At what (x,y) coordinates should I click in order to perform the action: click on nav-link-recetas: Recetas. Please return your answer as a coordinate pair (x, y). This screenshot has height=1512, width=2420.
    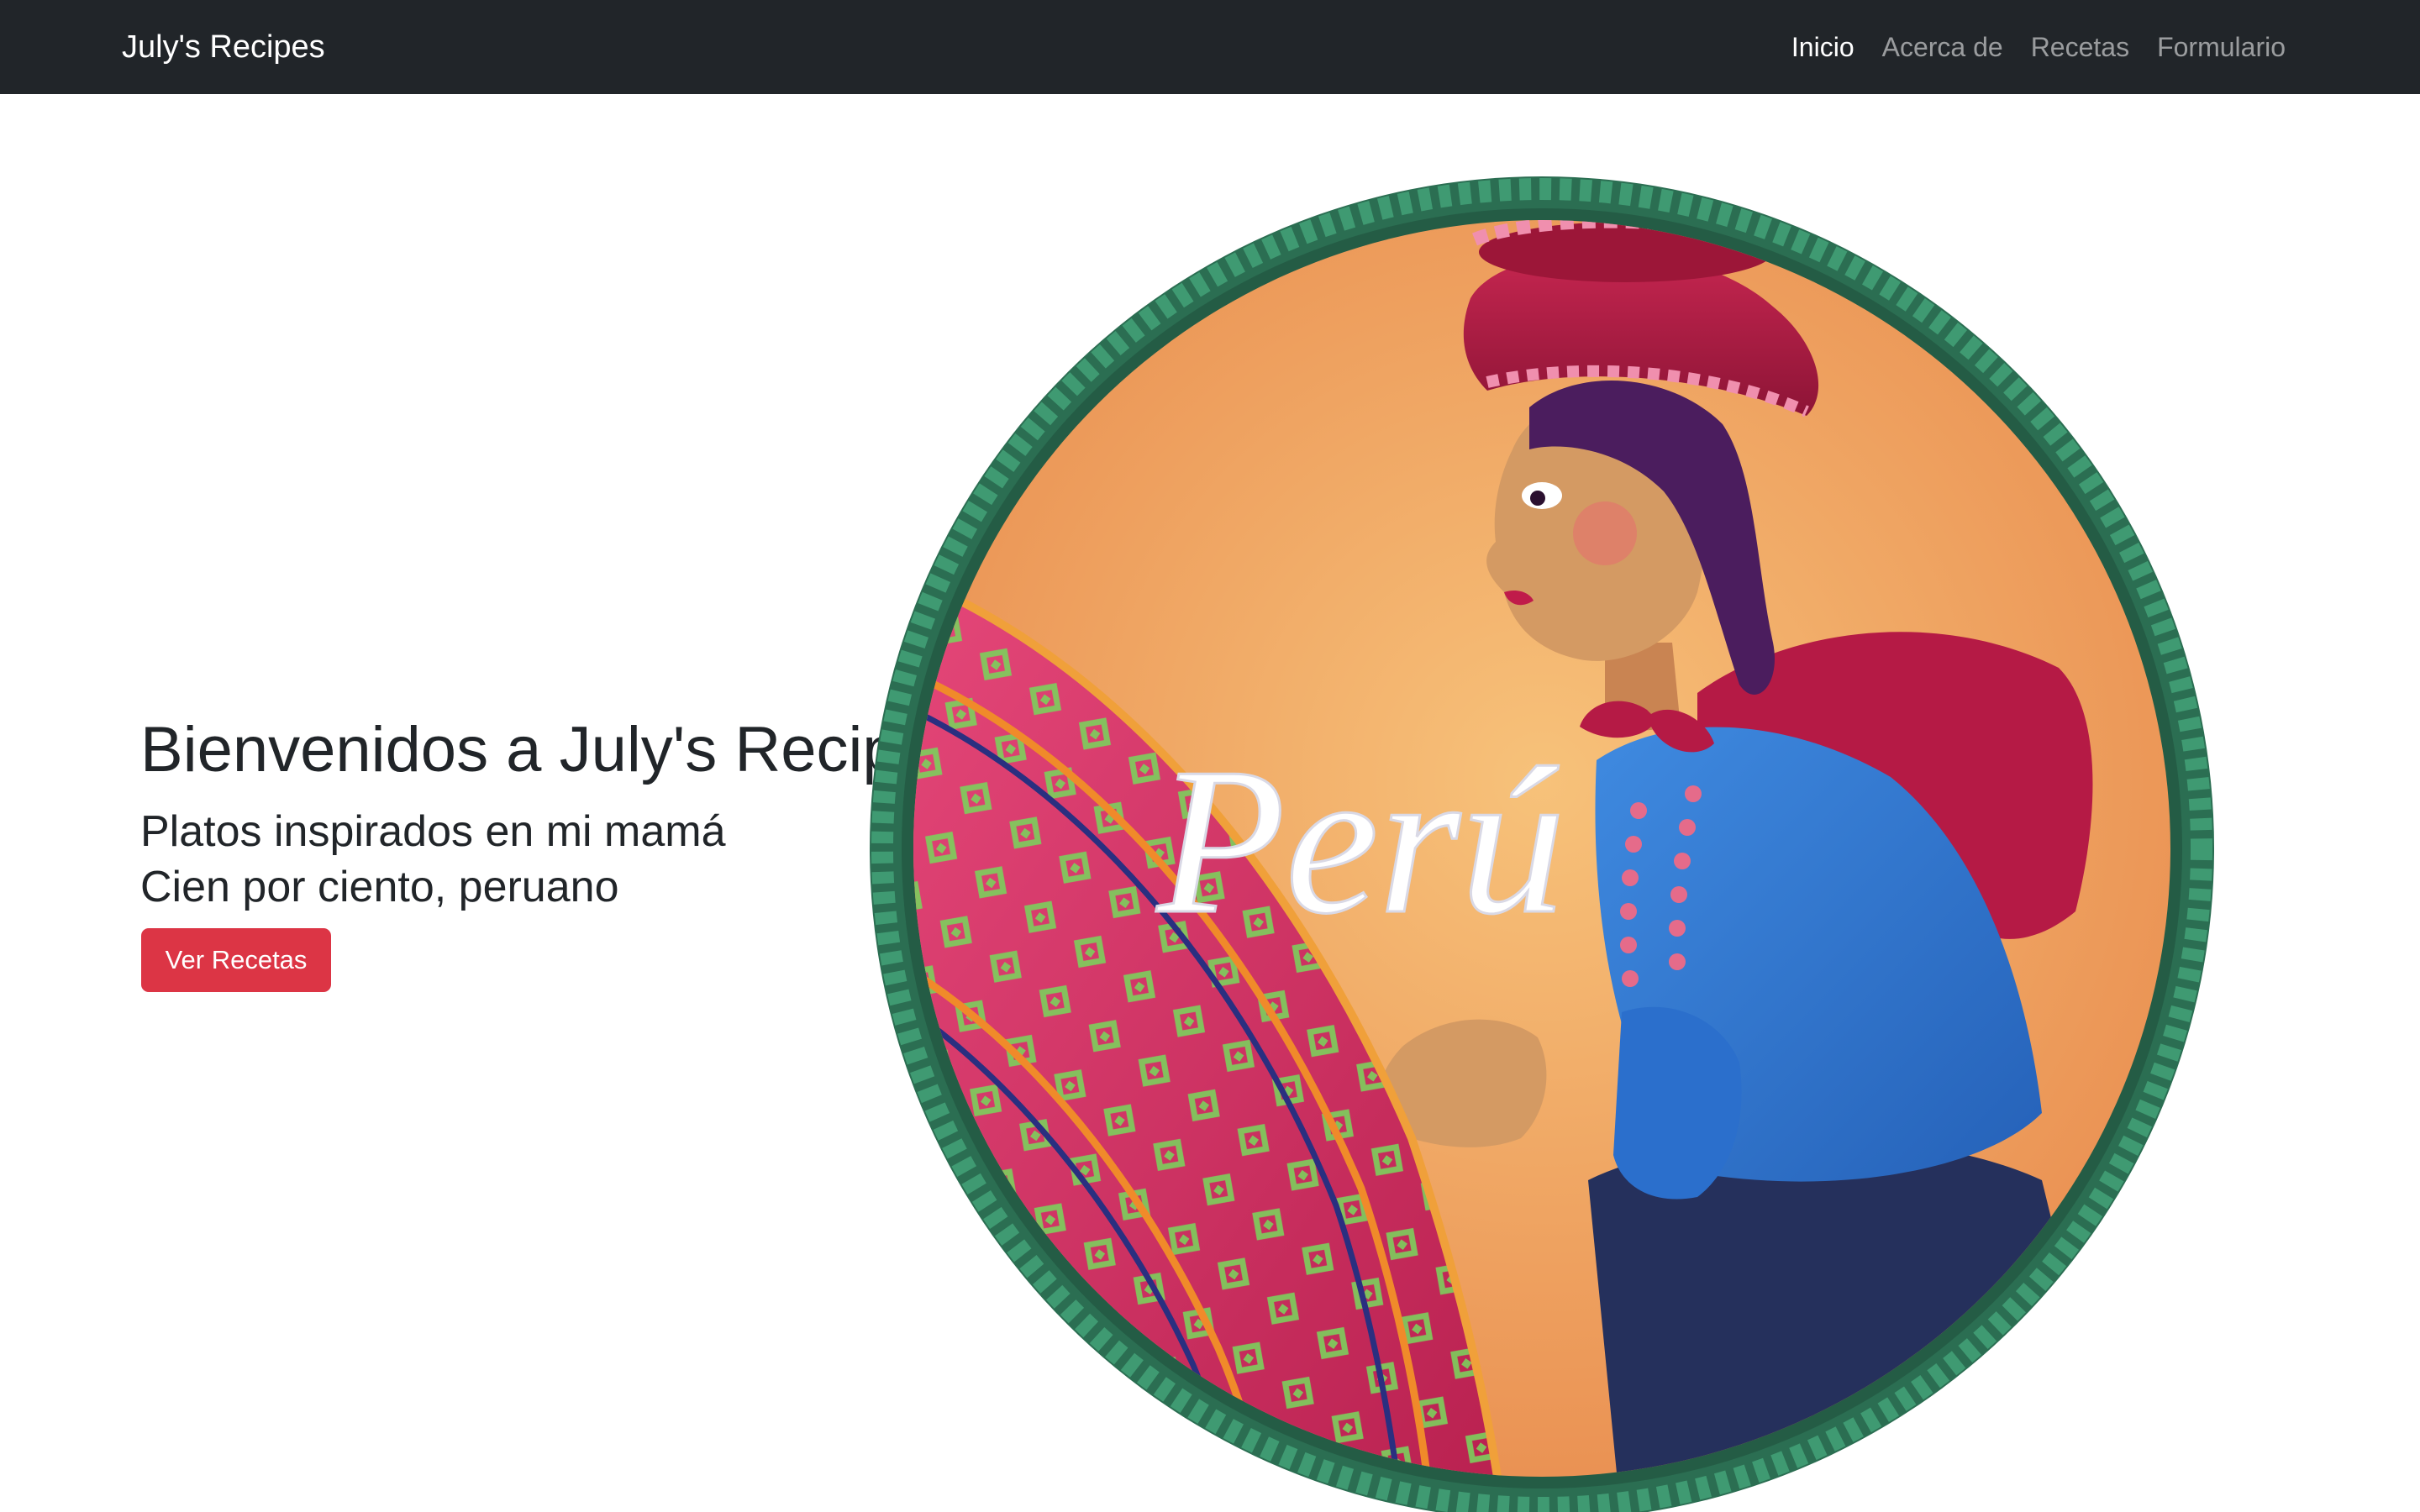
    Looking at the image, I should click on (2080, 47).